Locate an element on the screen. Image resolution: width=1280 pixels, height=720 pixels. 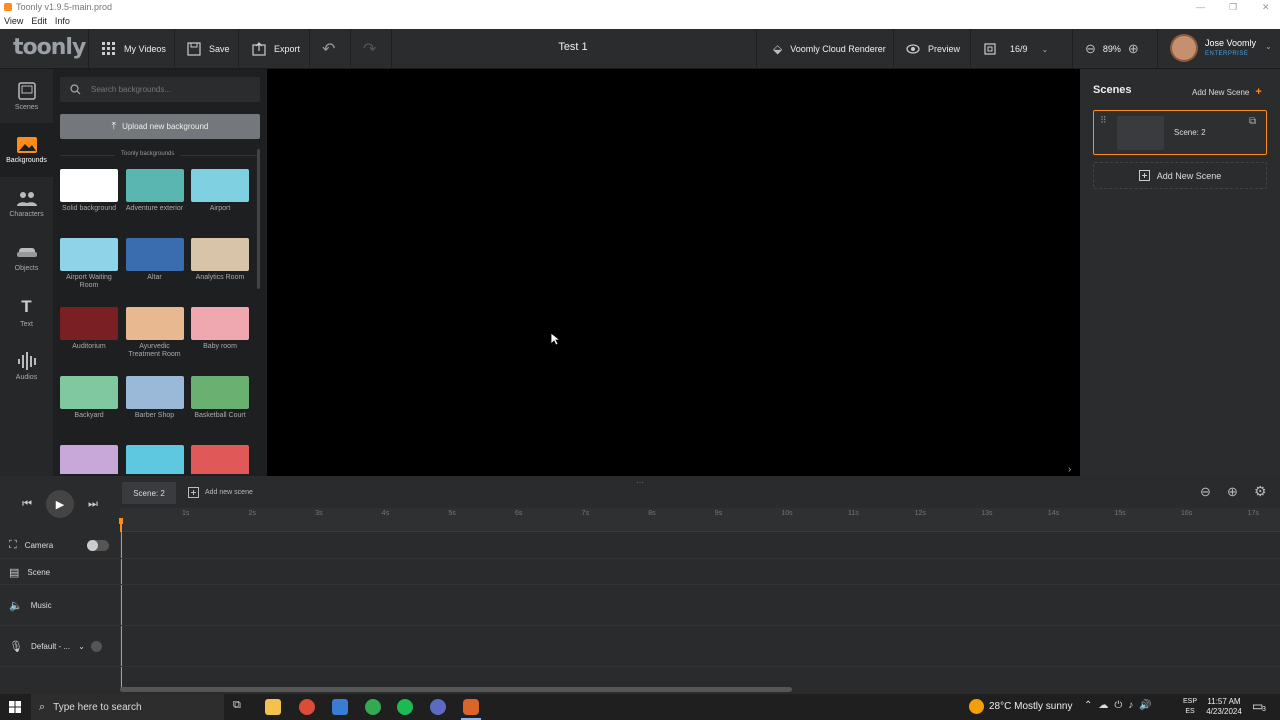
weather-text: 28°C Mostly sunny is located at coordinates (1030, 706).